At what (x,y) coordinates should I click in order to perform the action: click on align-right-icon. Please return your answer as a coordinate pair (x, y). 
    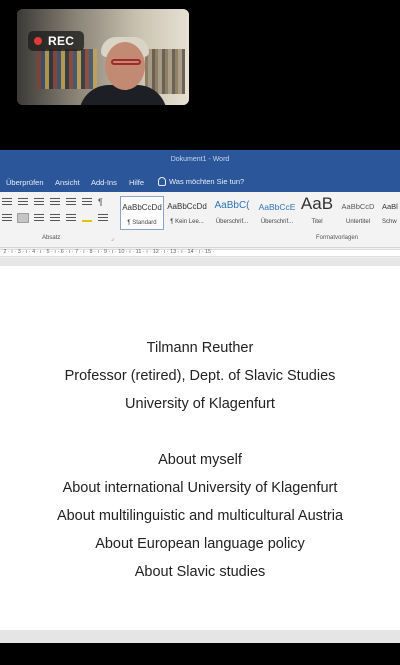
    Looking at the image, I should click on (39, 218).